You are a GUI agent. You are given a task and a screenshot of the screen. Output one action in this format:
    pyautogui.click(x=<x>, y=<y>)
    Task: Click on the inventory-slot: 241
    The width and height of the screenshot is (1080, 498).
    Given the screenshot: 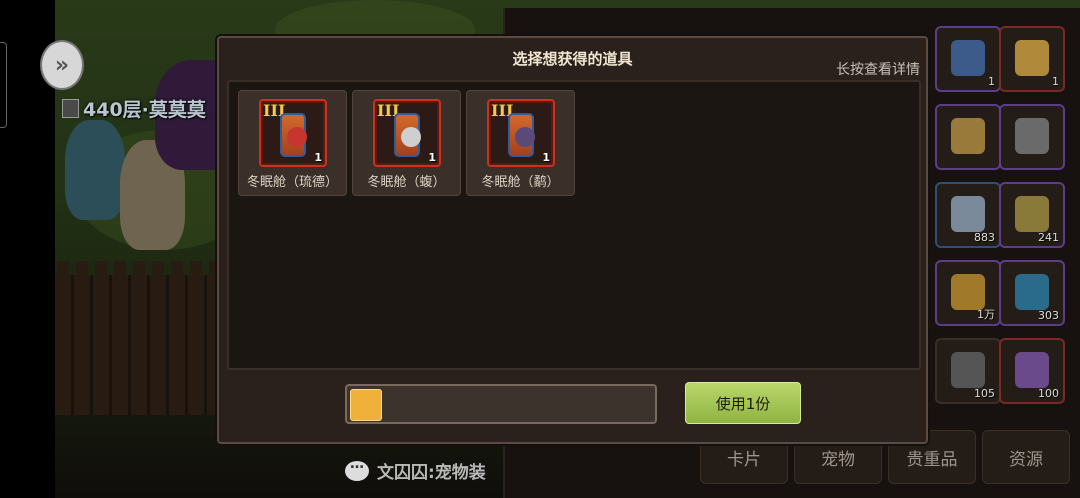 What is the action you would take?
    pyautogui.click(x=1032, y=215)
    